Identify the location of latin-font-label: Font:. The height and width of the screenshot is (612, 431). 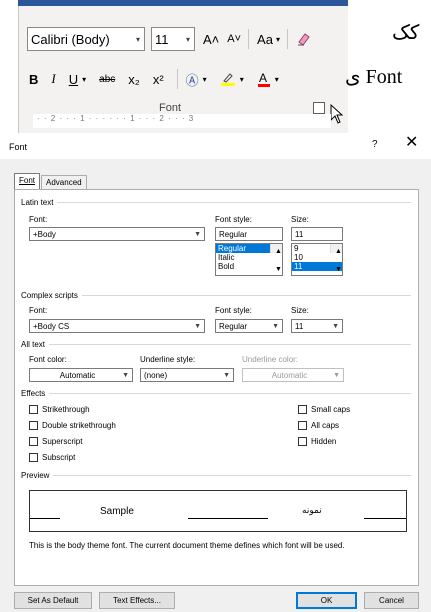
(38, 219).